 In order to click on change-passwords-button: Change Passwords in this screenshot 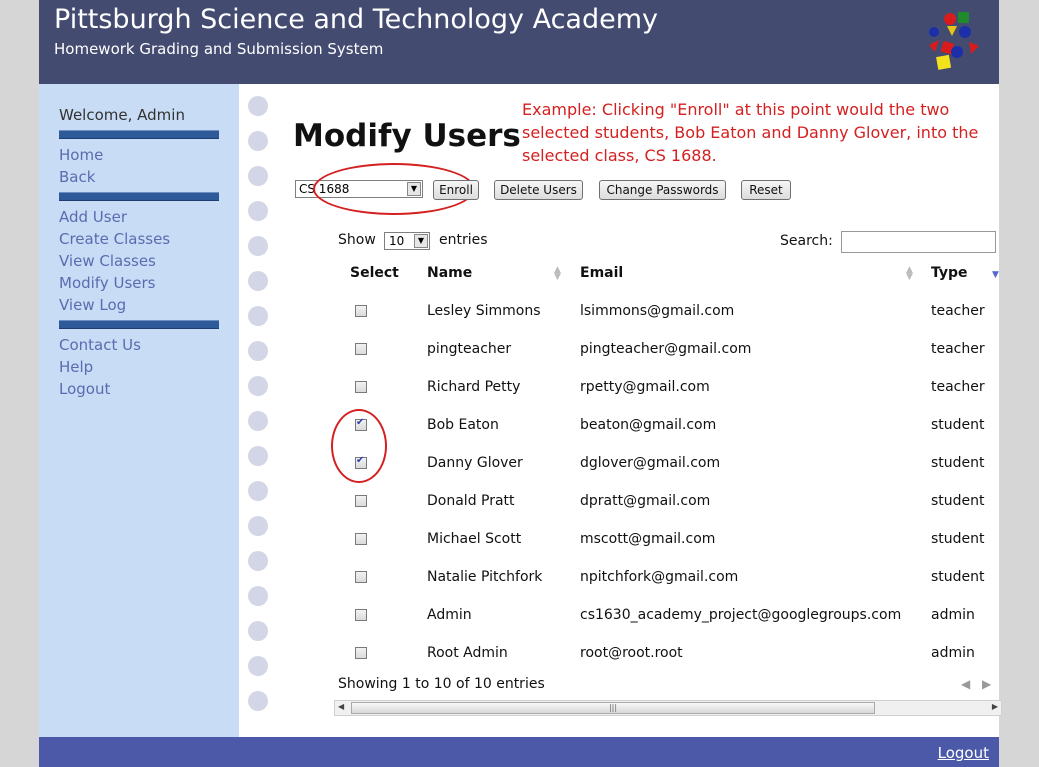, I will do `click(662, 190)`.